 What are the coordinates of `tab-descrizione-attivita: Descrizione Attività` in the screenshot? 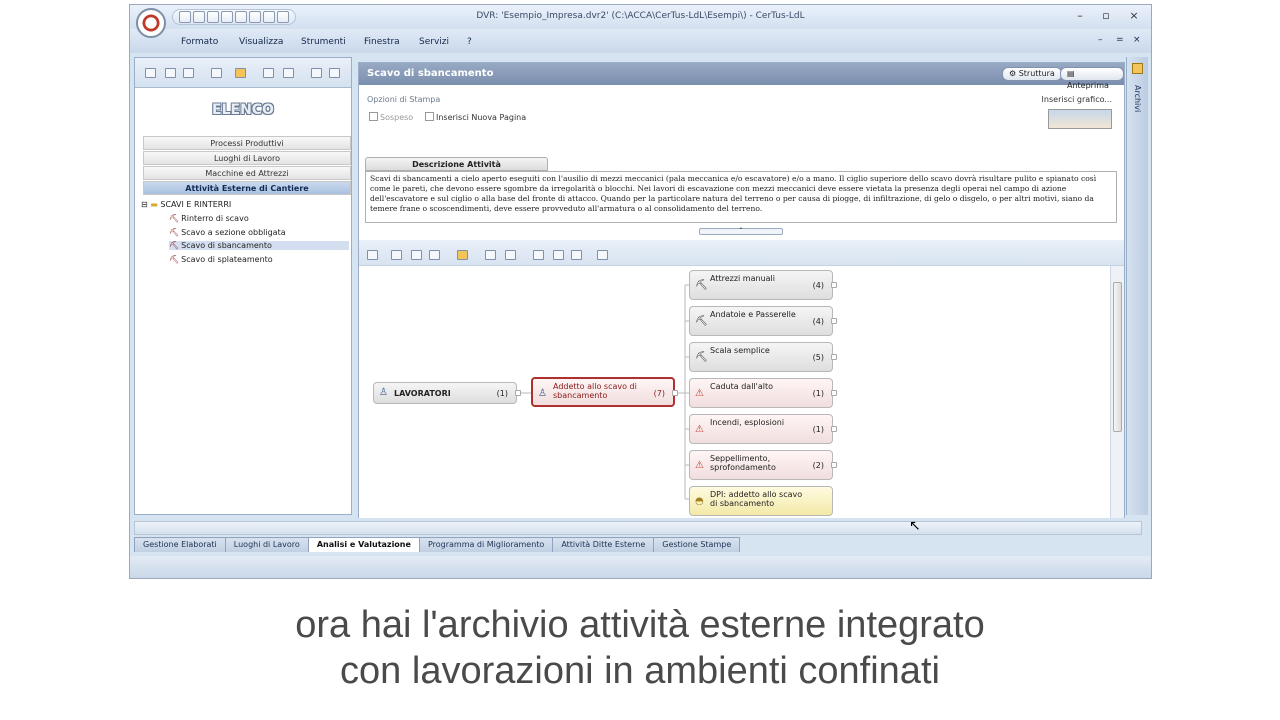 It's located at (456, 164).